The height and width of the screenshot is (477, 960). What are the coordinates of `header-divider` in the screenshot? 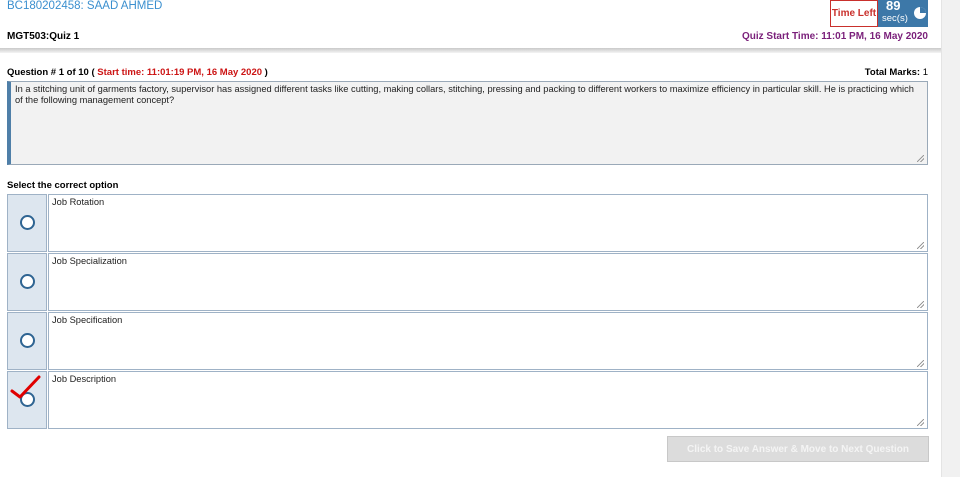 It's located at (470, 50).